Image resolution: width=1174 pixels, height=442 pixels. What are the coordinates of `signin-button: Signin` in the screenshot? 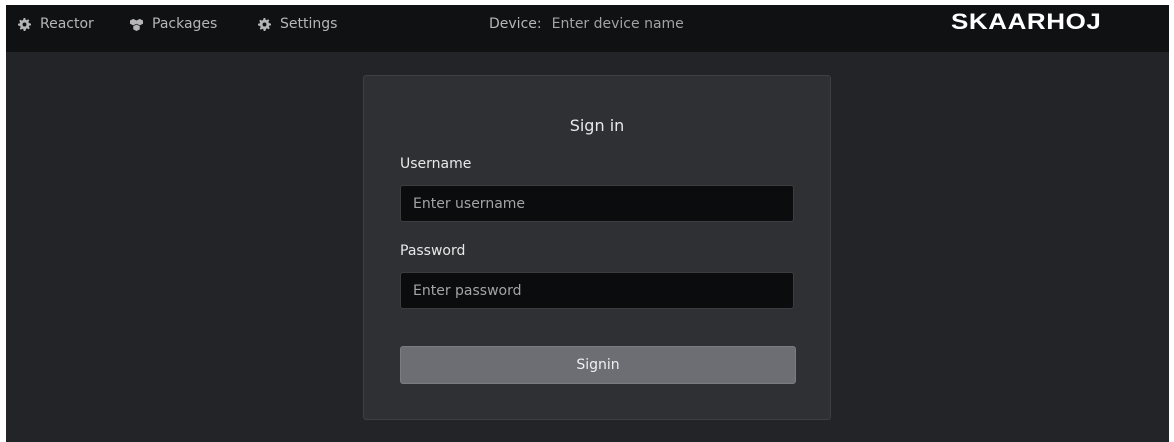 It's located at (598, 365).